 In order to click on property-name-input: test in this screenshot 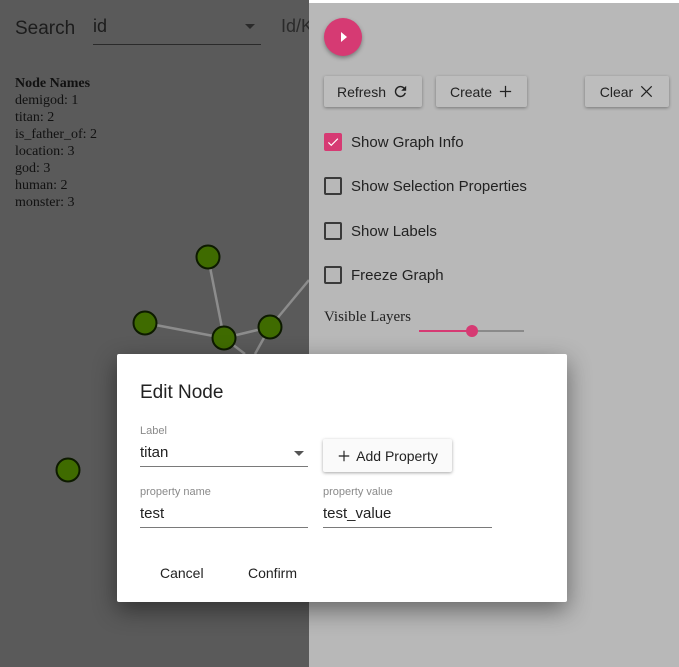, I will do `click(152, 513)`.